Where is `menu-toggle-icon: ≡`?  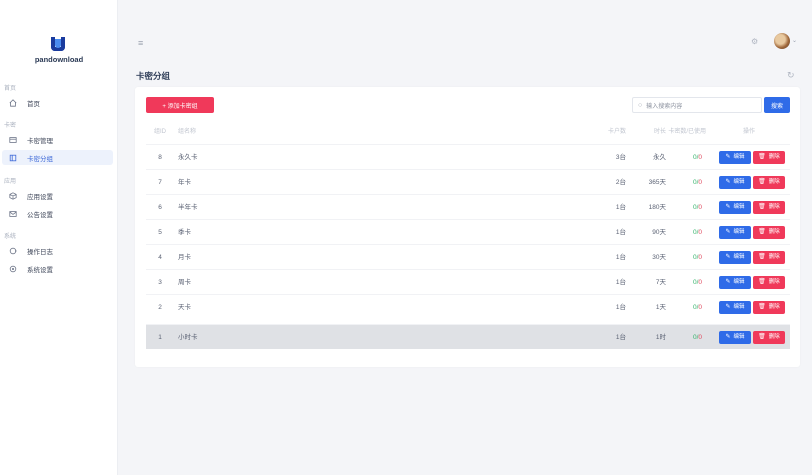 menu-toggle-icon: ≡ is located at coordinates (140, 43).